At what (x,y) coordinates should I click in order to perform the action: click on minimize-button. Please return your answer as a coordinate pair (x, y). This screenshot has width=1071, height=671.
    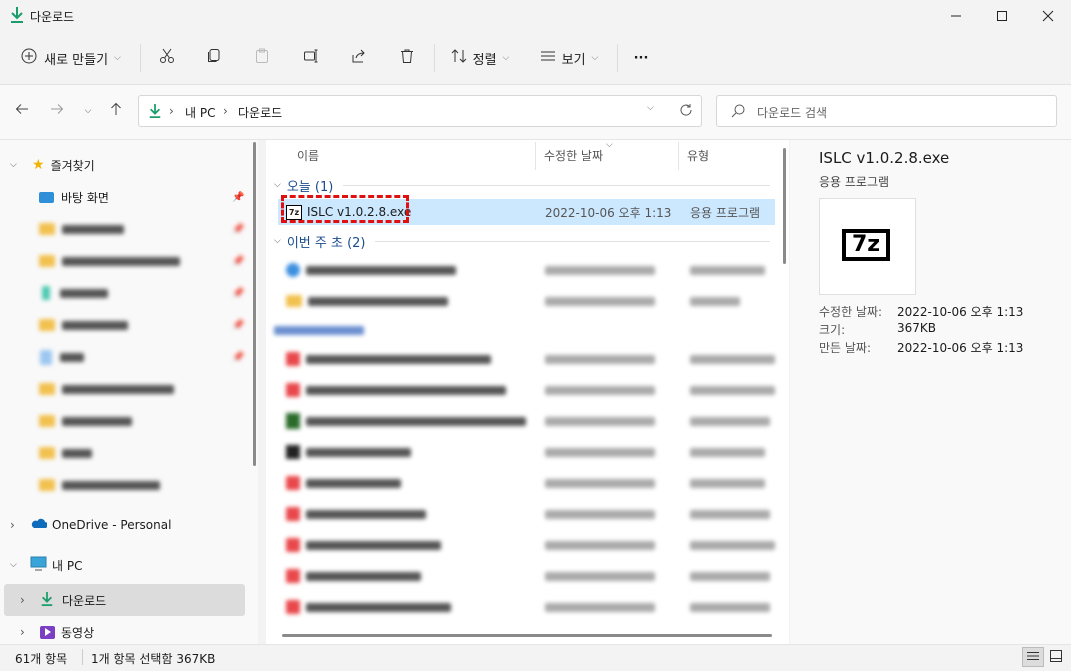
    Looking at the image, I should click on (956, 16).